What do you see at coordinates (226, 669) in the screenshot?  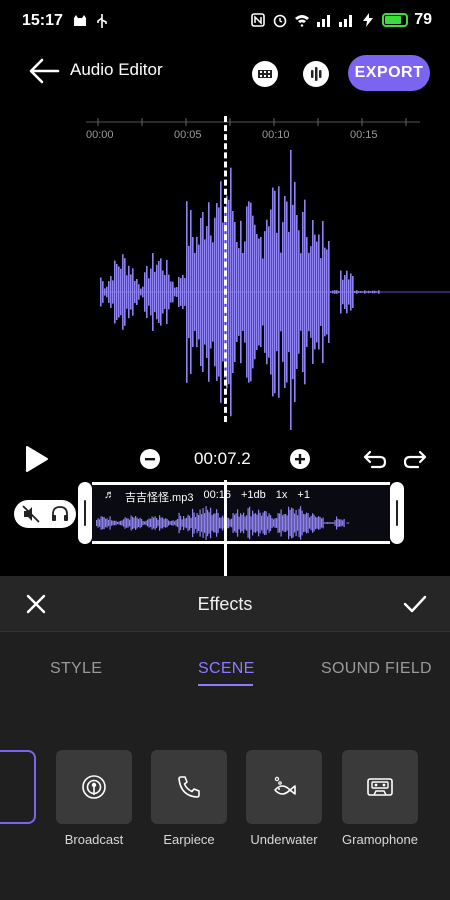 I see `tab-scene: SCENE` at bounding box center [226, 669].